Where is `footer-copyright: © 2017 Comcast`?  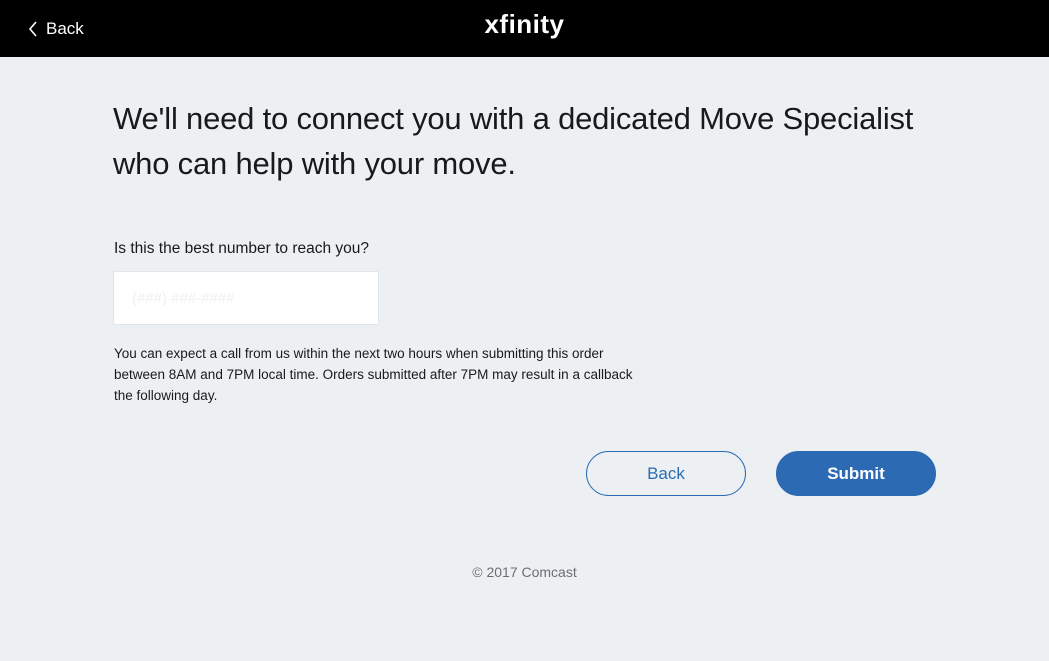 footer-copyright: © 2017 Comcast is located at coordinates (524, 572).